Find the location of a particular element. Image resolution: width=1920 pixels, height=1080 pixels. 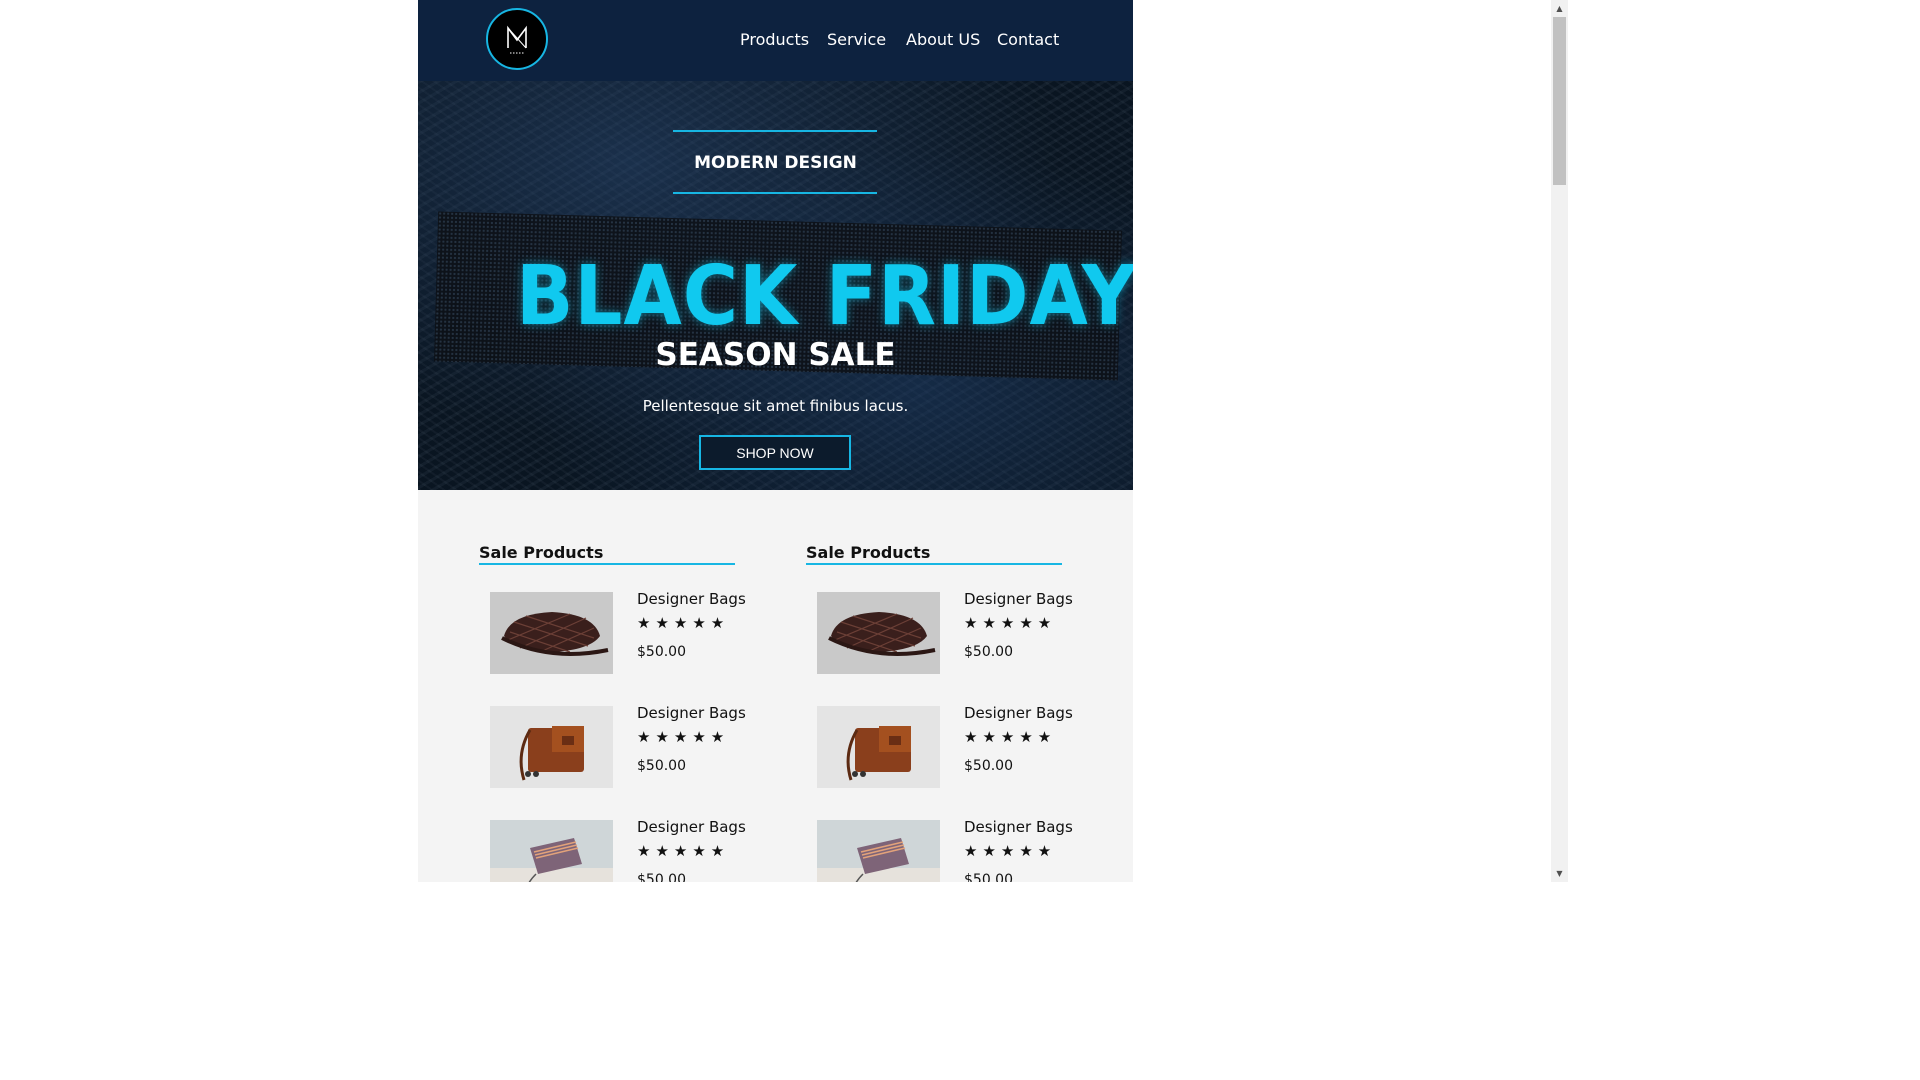

hero-headline: BLACK FRIDAY is located at coordinates (824, 296).